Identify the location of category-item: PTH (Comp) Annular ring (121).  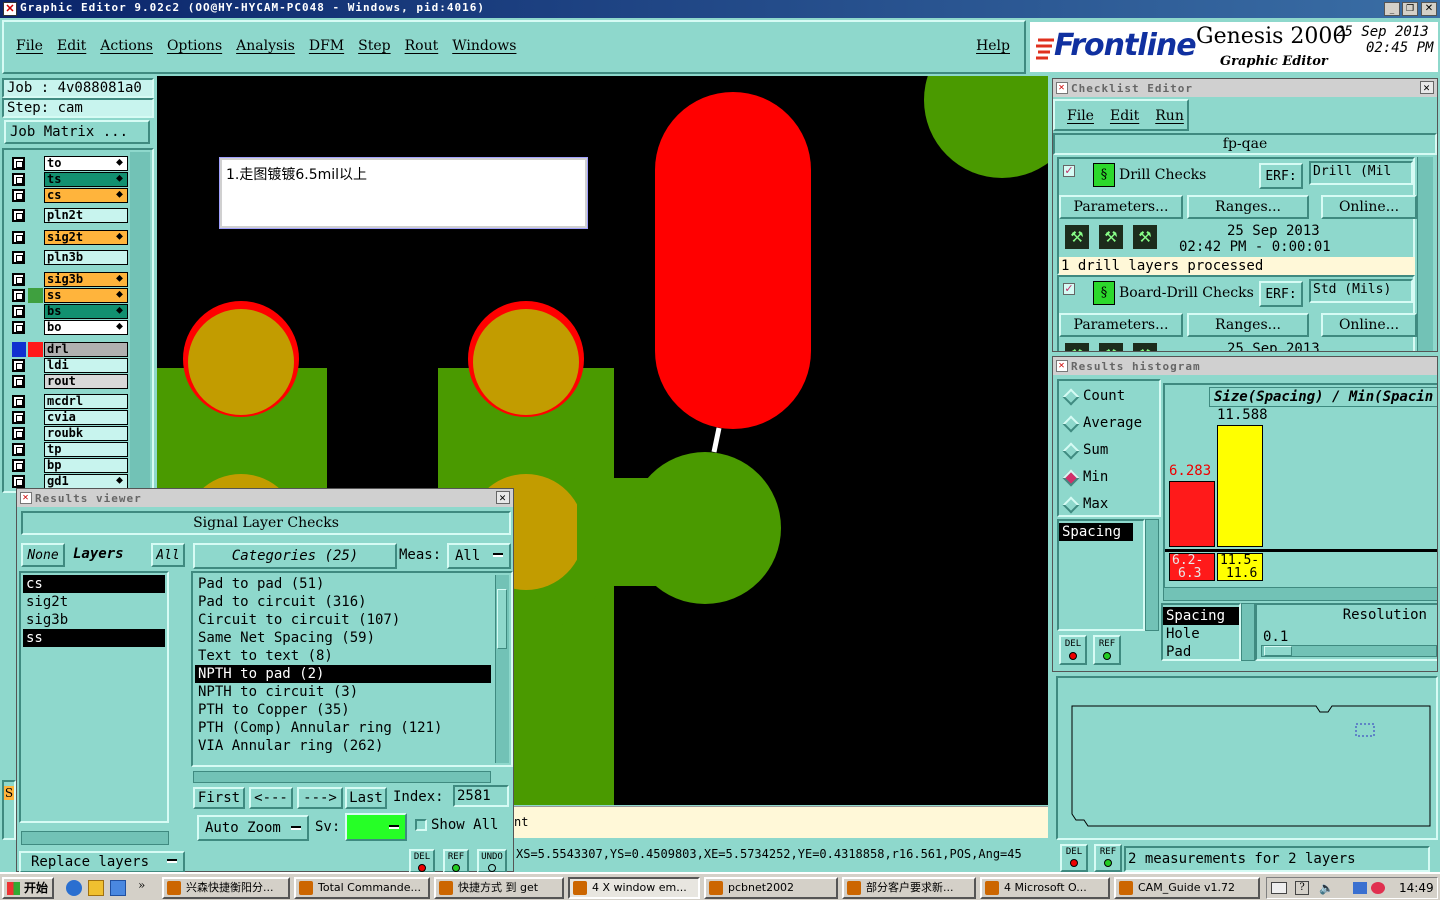
(343, 728).